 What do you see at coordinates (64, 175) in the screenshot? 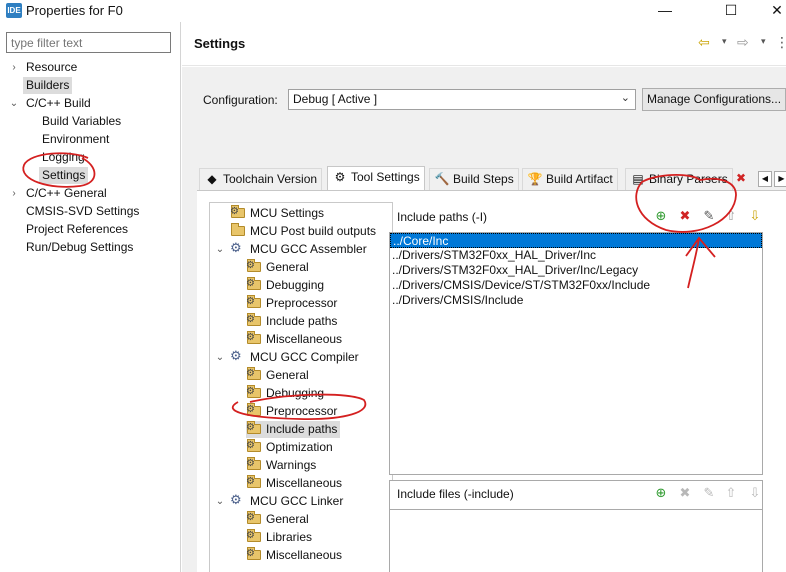
I see `nav-item-settings: Settings` at bounding box center [64, 175].